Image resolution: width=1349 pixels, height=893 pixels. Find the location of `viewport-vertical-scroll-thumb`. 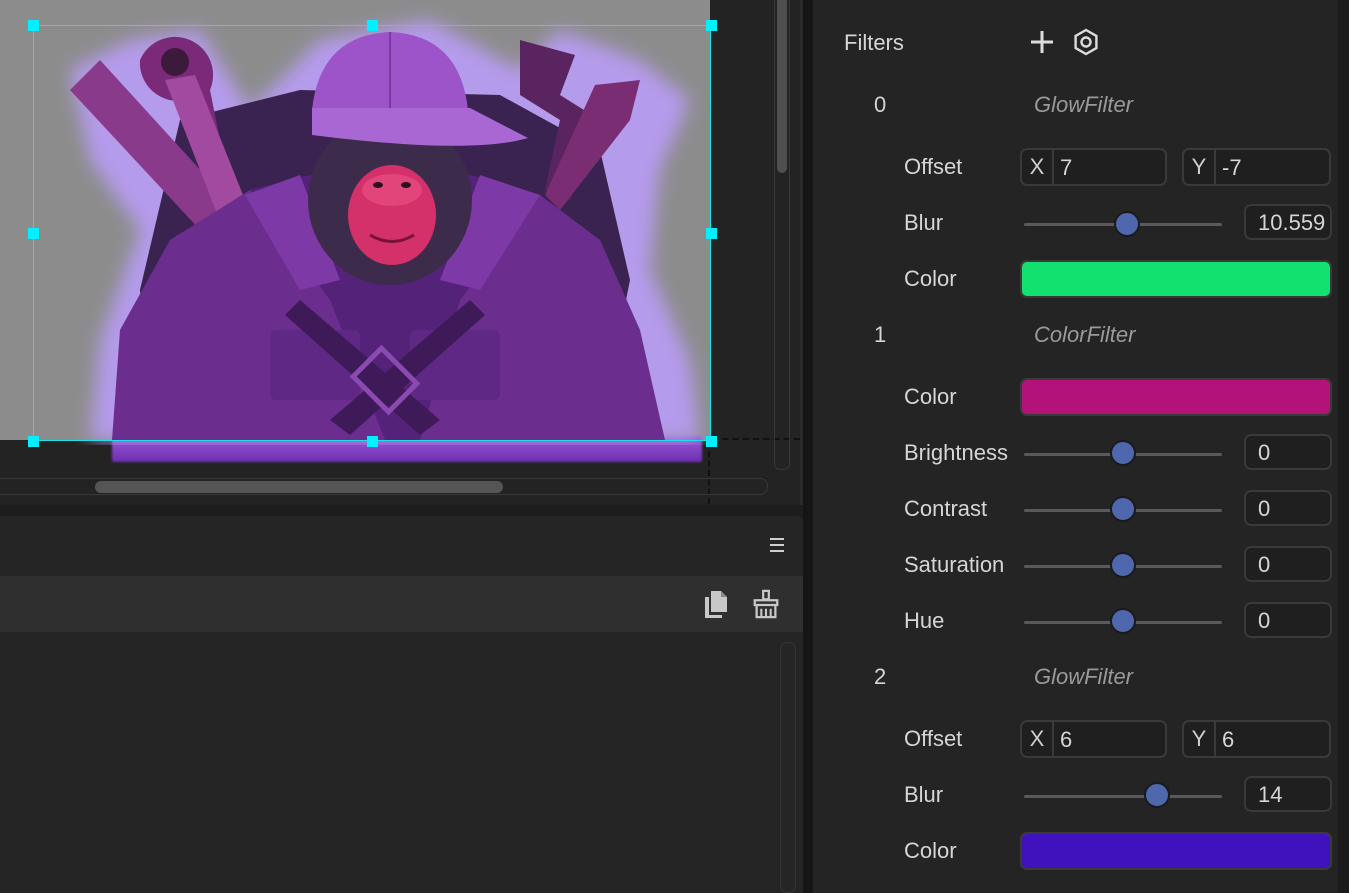

viewport-vertical-scroll-thumb is located at coordinates (782, 86).